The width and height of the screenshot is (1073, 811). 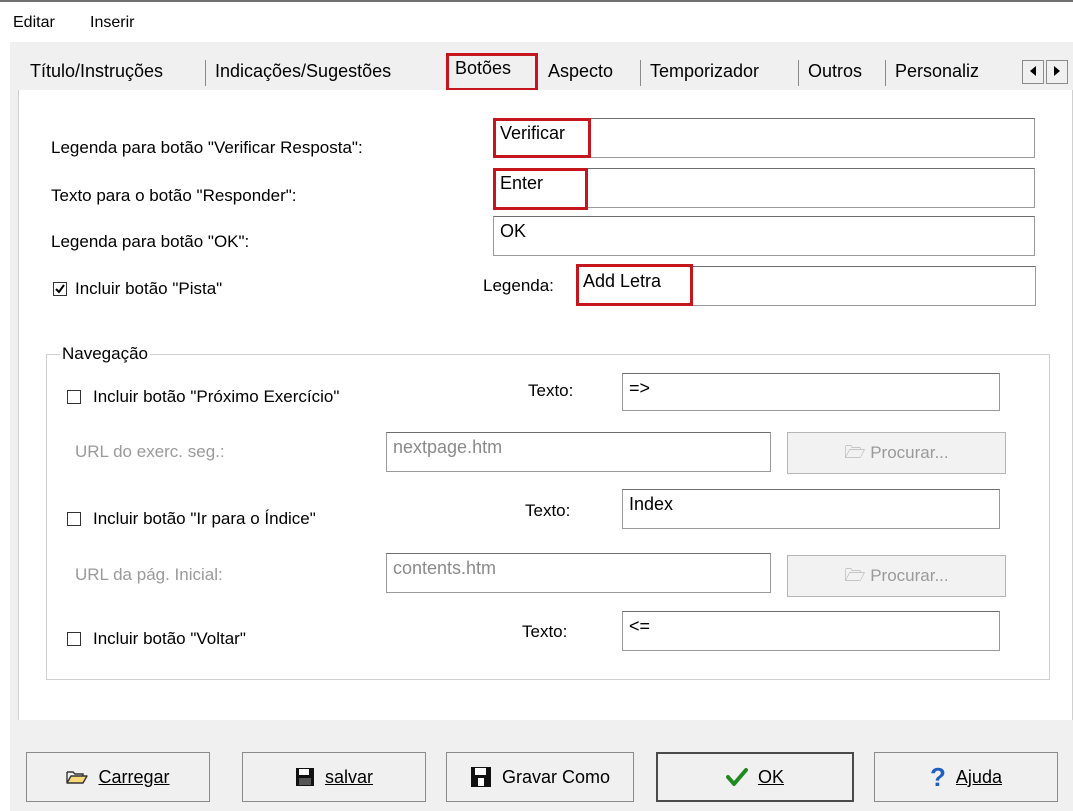 What do you see at coordinates (580, 71) in the screenshot?
I see `tab-aspecto: Aspecto` at bounding box center [580, 71].